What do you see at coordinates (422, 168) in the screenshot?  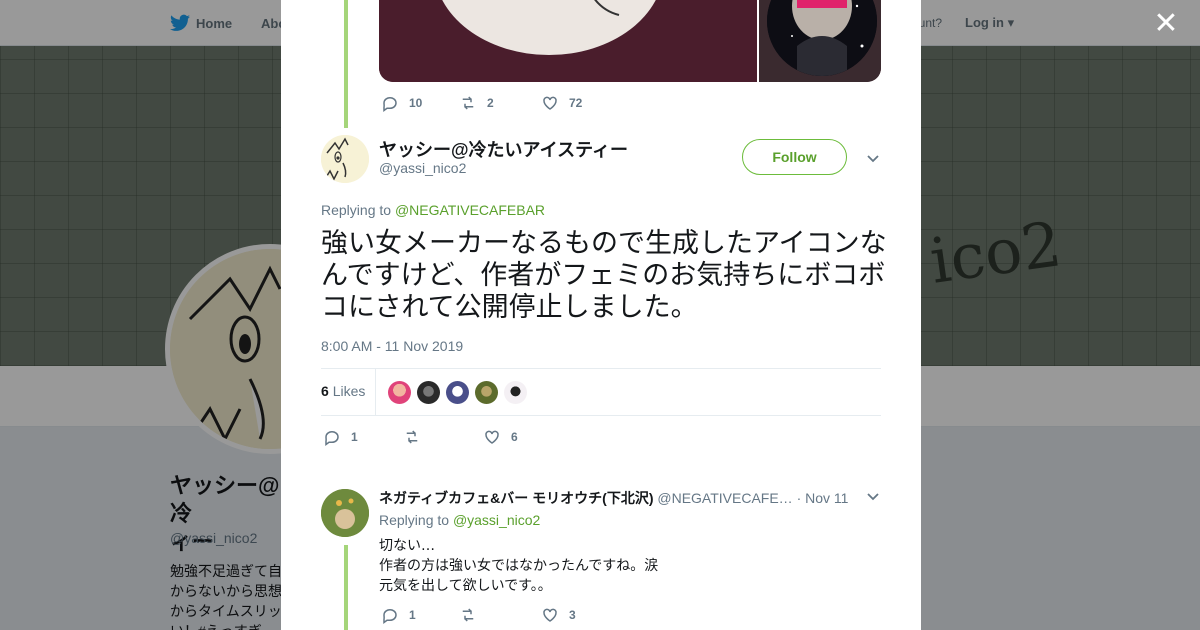 I see `author-handle: @yassi_nico2` at bounding box center [422, 168].